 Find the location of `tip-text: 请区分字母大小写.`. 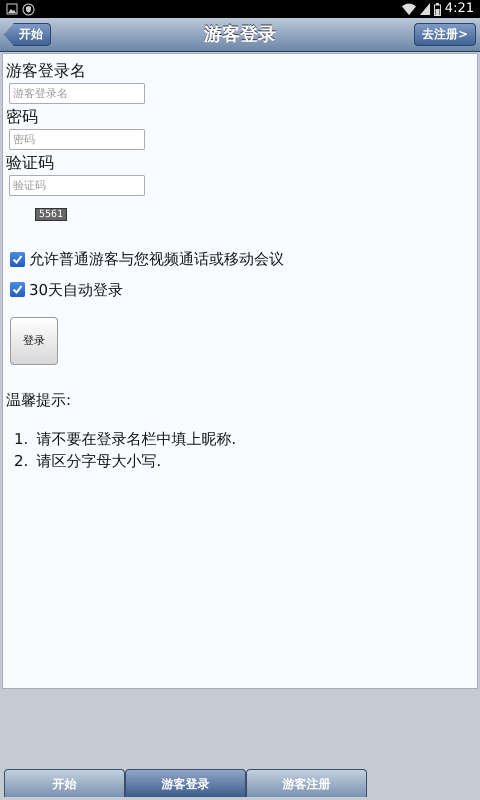

tip-text: 请区分字母大小写. is located at coordinates (99, 461).